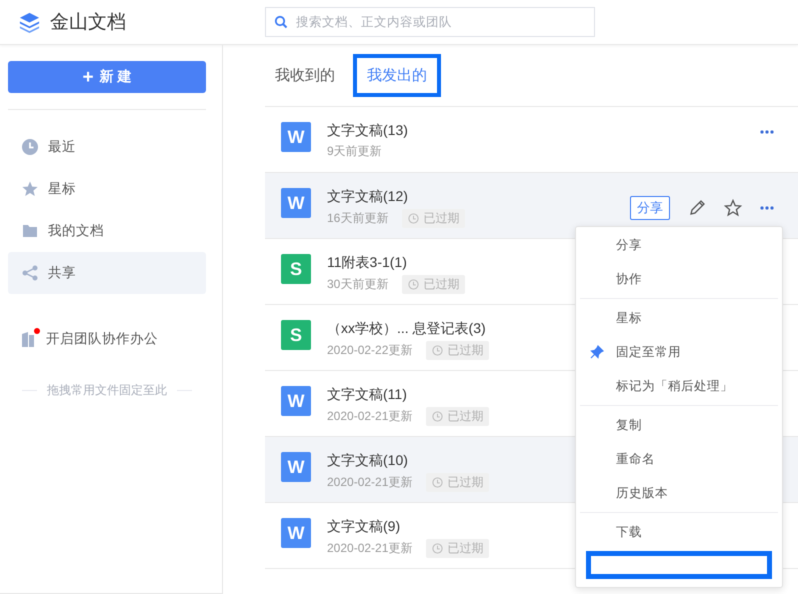 This screenshot has height=594, width=798. Describe the element at coordinates (397, 75) in the screenshot. I see `tab: 我发出的` at that location.